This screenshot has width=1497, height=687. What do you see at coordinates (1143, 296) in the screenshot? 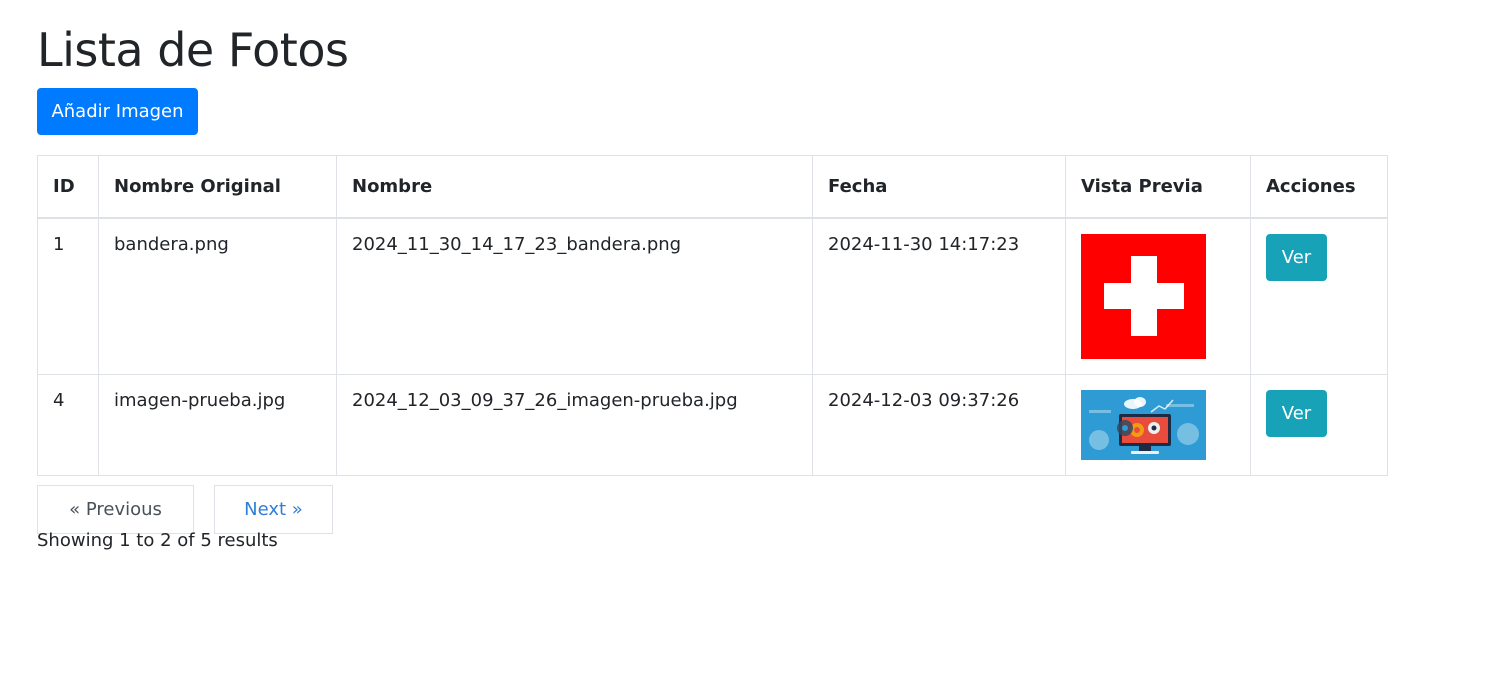
I see `swiss-flag-image` at bounding box center [1143, 296].